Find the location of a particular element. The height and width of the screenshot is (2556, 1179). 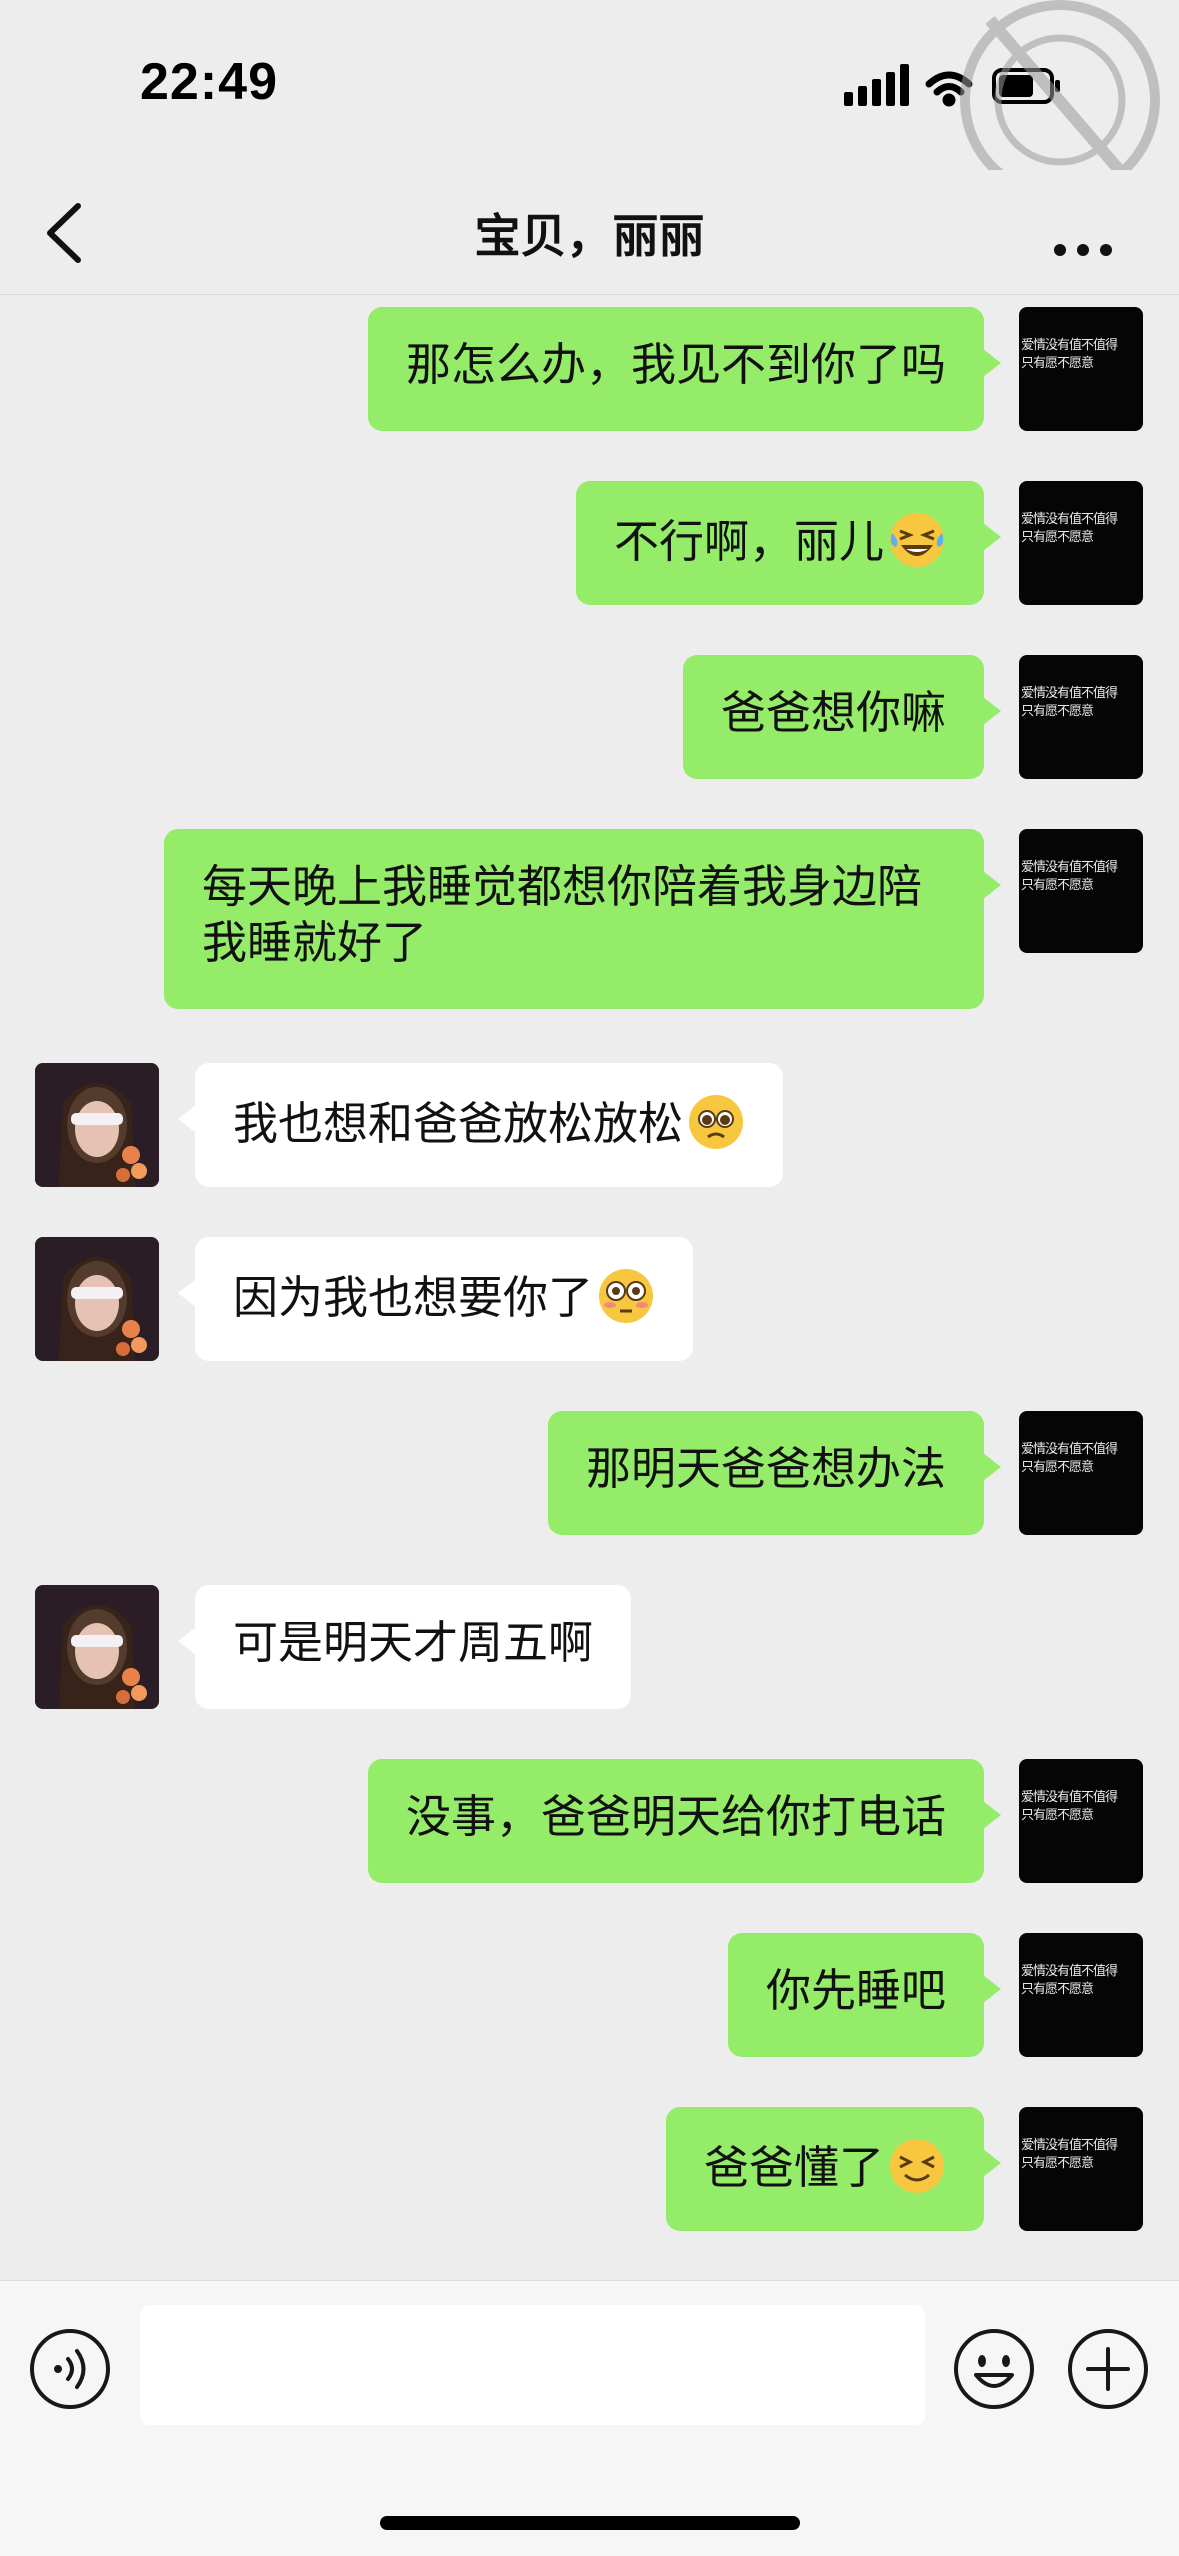

message-row: 我也想和爸爸放松放松 is located at coordinates (589, 1125).